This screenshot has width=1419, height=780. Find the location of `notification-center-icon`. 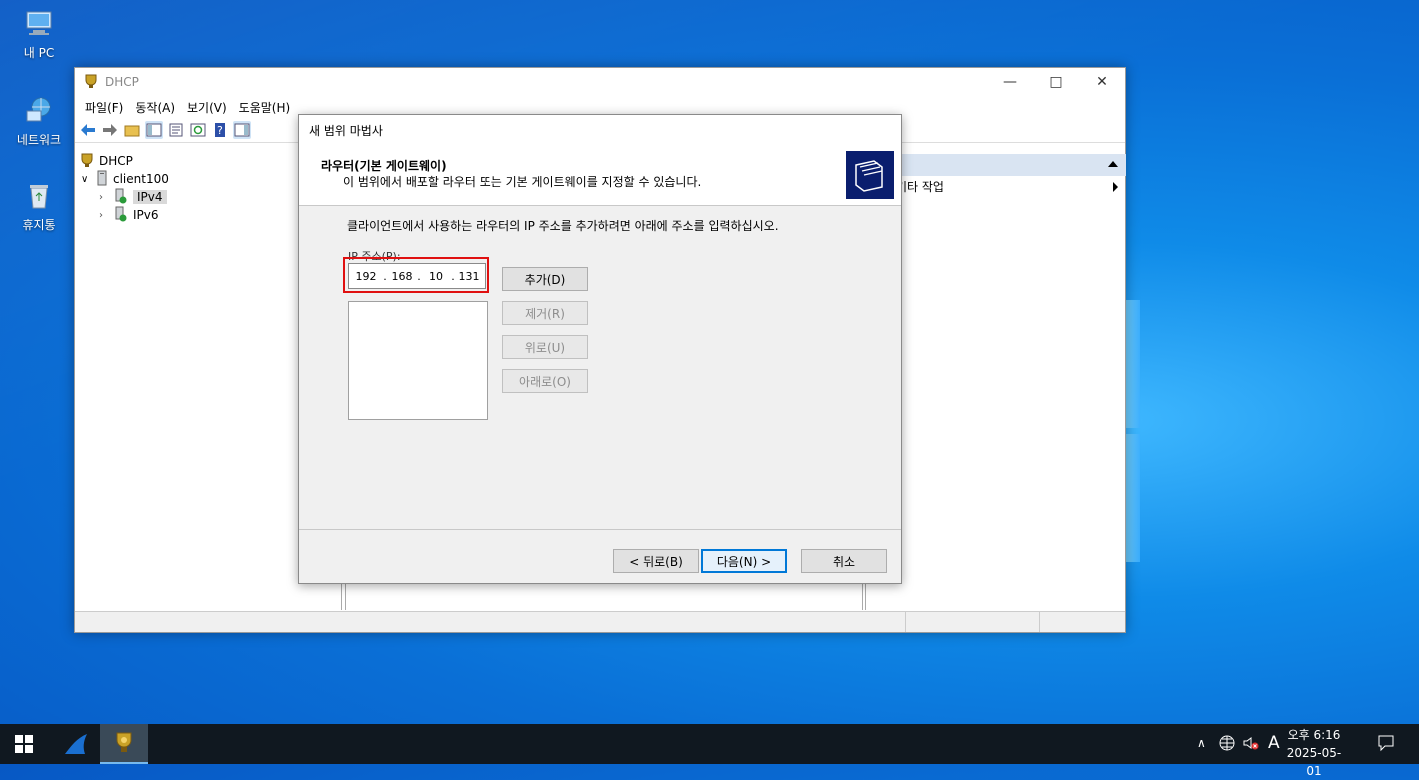

notification-center-icon is located at coordinates (1386, 744).